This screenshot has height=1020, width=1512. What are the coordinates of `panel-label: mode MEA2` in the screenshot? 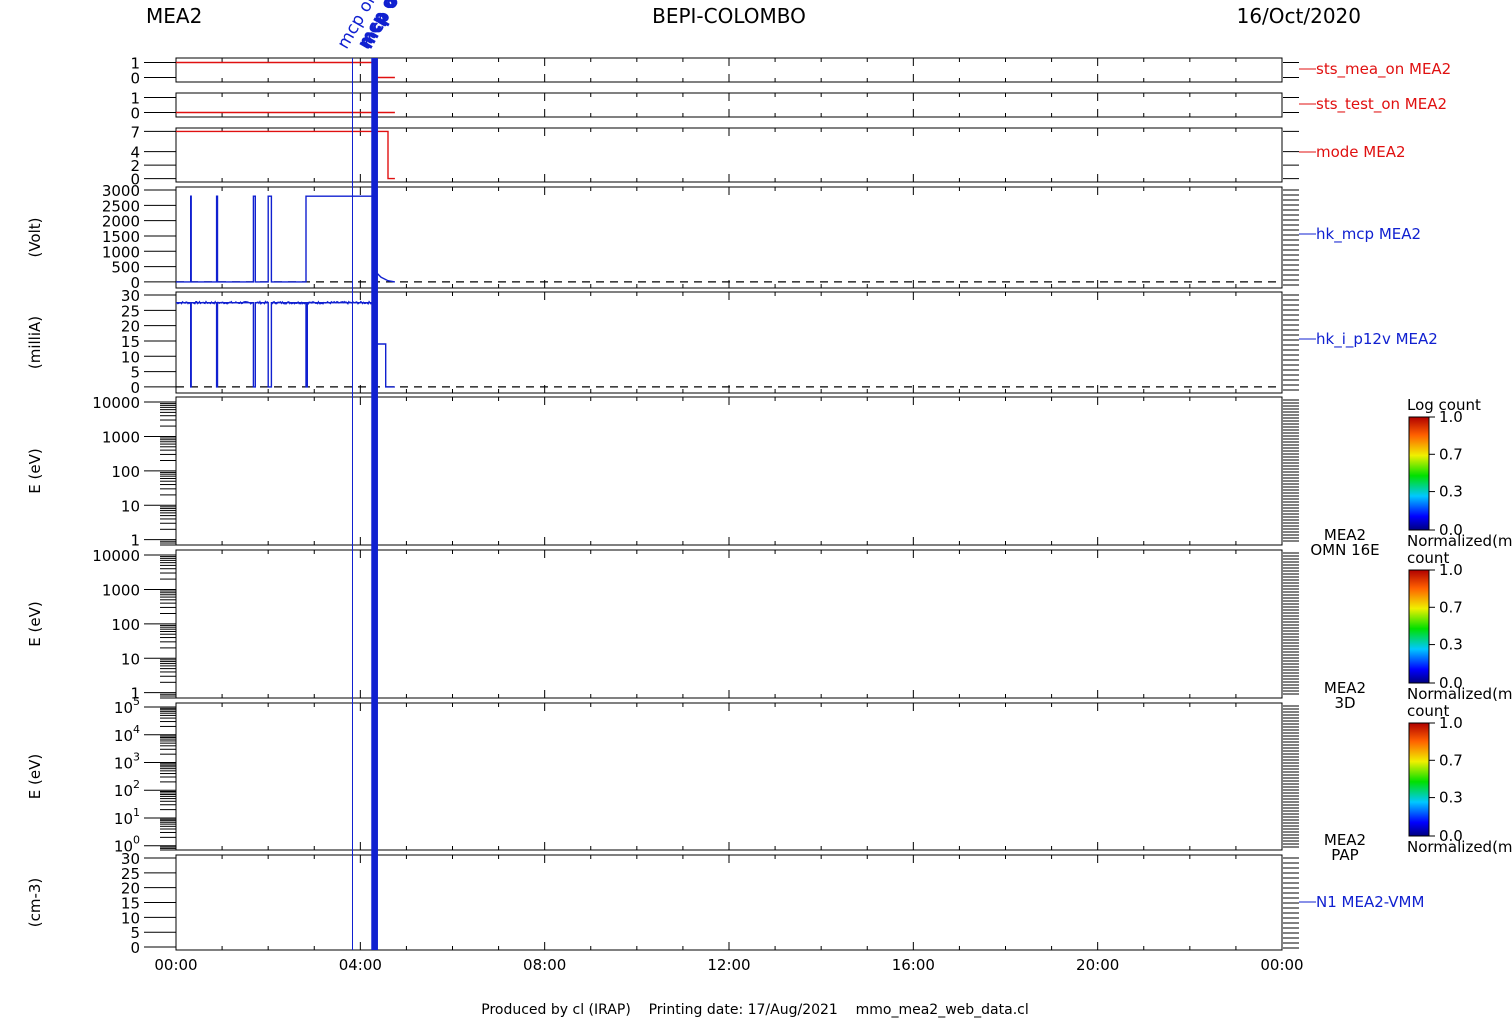 It's located at (1361, 152).